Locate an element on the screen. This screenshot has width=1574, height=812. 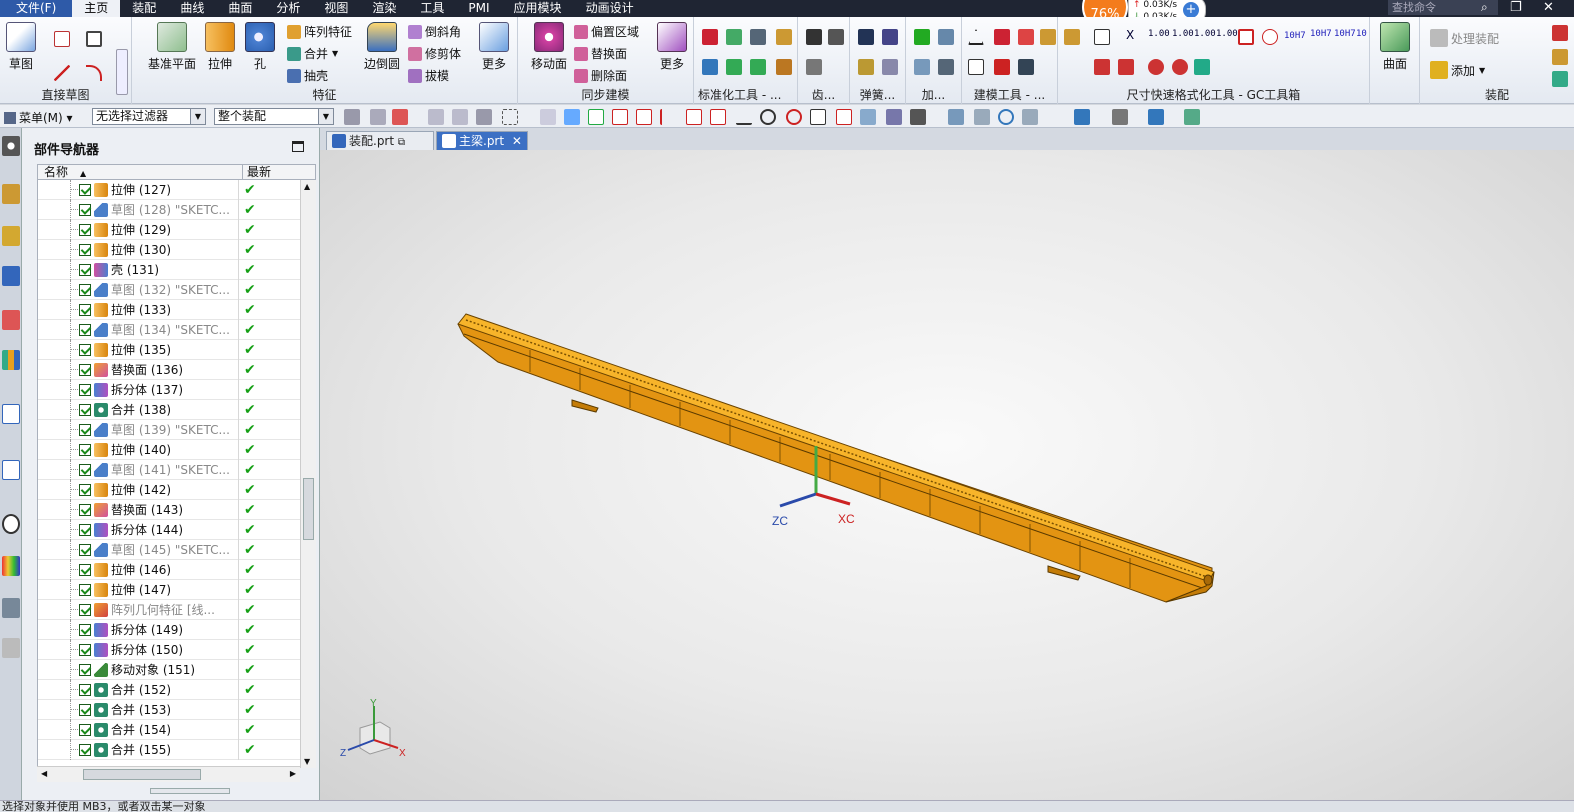
tree-row: 阵列几何特征 [线... ✔ is located at coordinates (169, 610).